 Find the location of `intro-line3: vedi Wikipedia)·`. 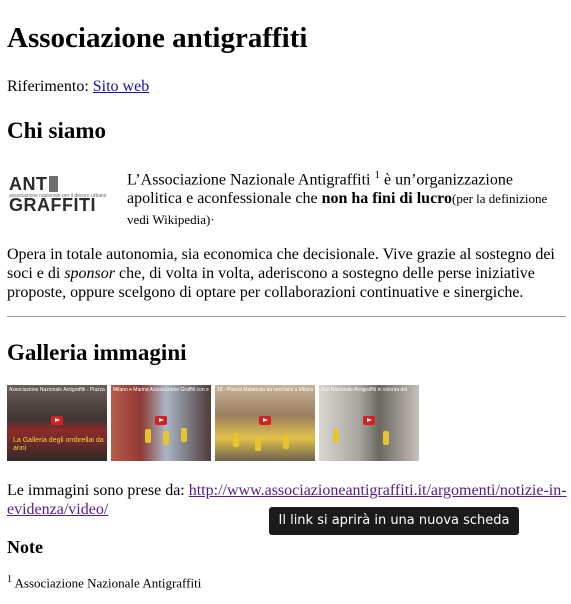

intro-line3: vedi Wikipedia)· is located at coordinates (171, 220).